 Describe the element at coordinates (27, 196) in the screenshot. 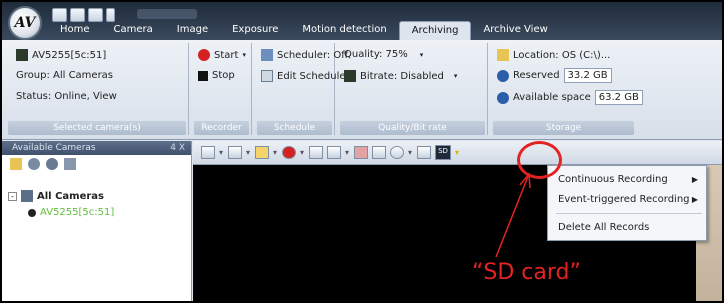

I see `cameras-group-icon` at that location.